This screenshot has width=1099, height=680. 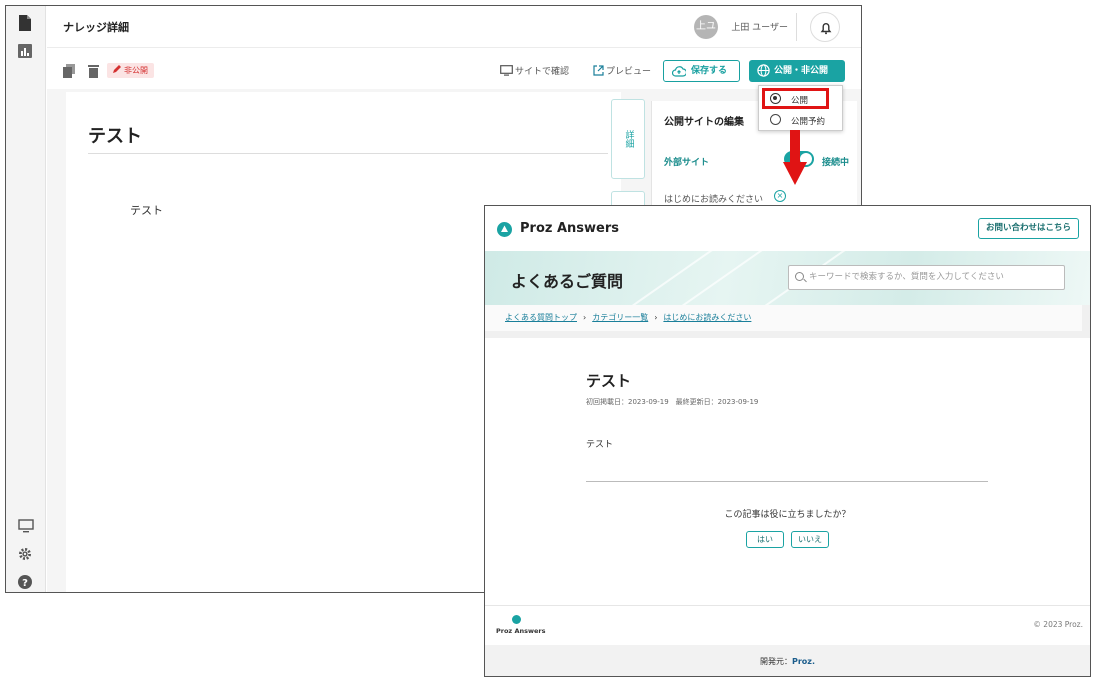 I want to click on site-footer: Proz Answers © 2023 Proz., so click(x=787, y=625).